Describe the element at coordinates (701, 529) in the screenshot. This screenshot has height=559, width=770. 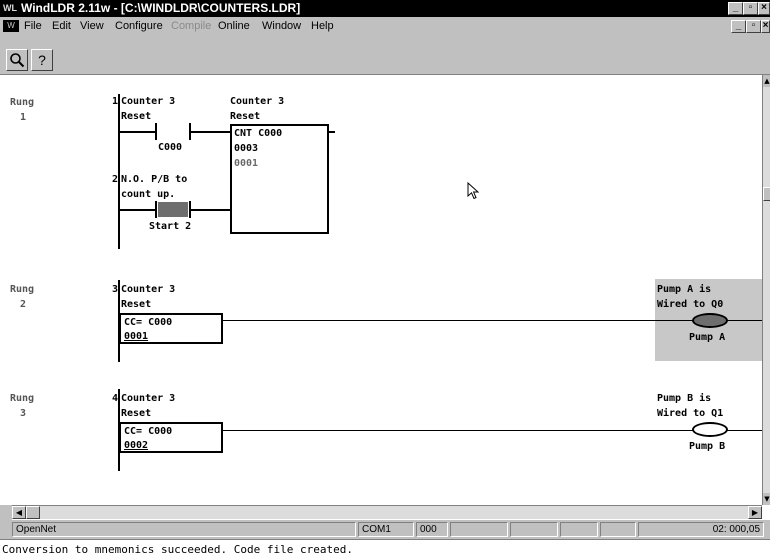
I see `status-position: 02: 000,05` at that location.